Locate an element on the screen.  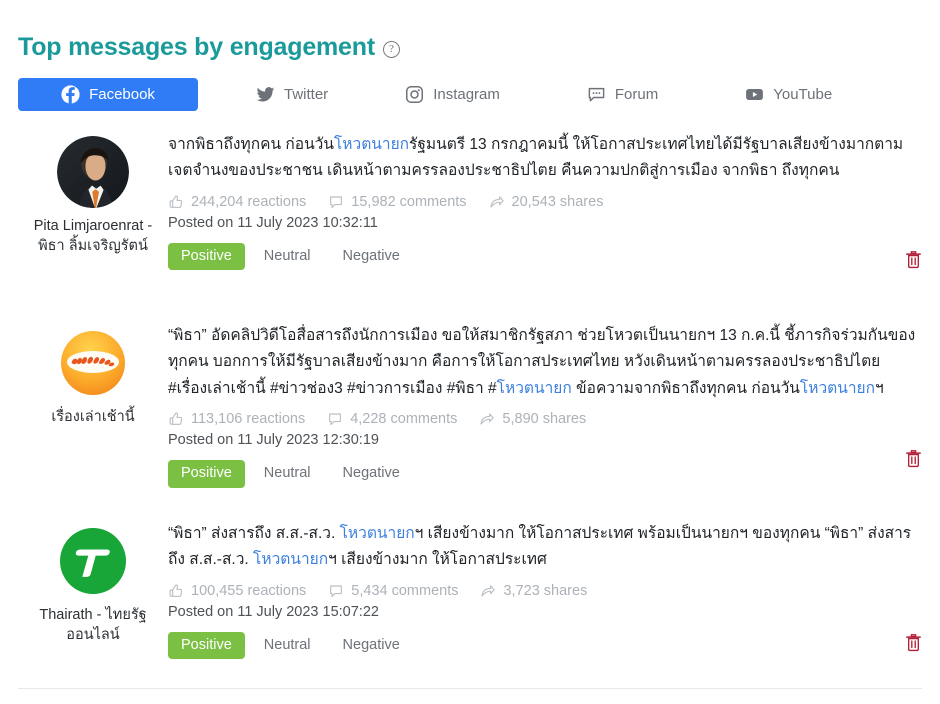
avatar-logo-thairath is located at coordinates (93, 560).